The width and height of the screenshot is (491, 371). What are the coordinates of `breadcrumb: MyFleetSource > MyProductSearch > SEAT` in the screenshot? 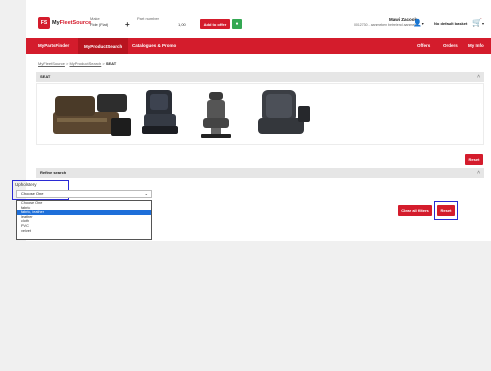 It's located at (77, 63).